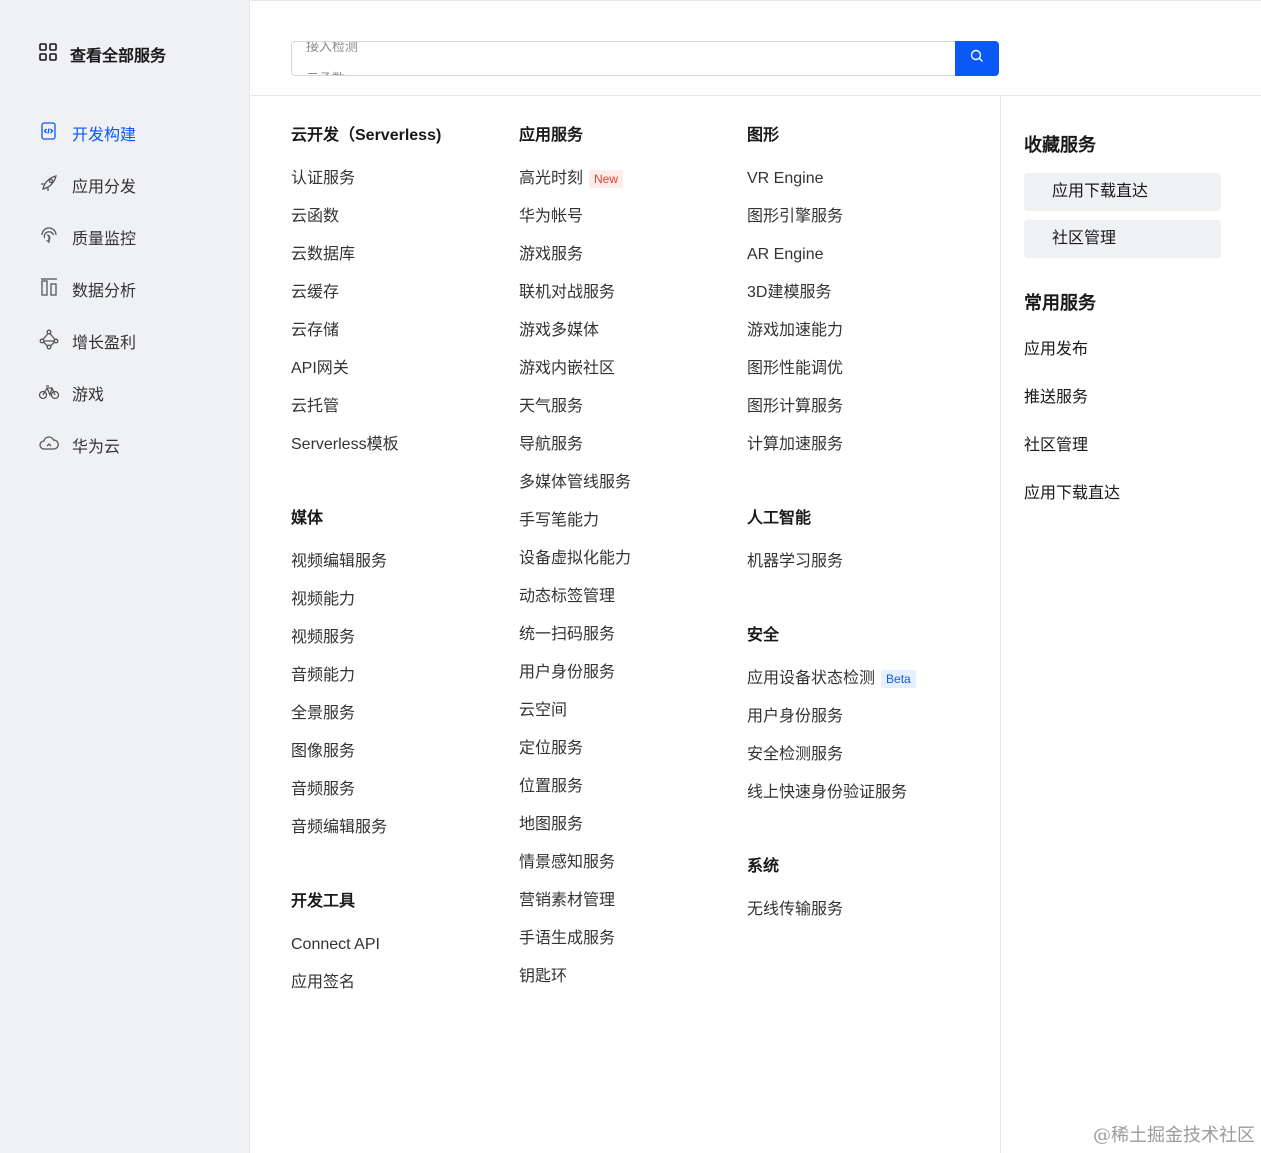 This screenshot has width=1261, height=1153. Describe the element at coordinates (1060, 303) in the screenshot. I see `common-services-title: 常用服务` at that location.